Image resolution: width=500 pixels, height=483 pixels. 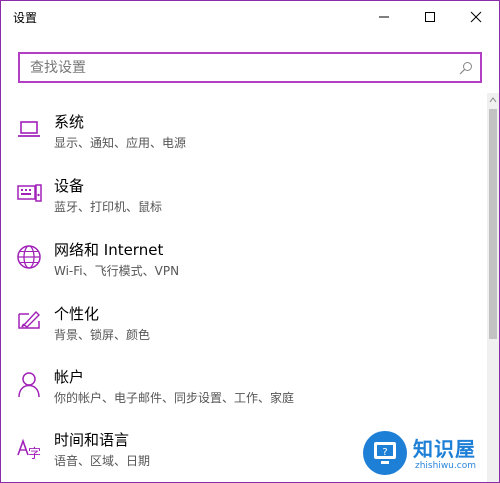 I want to click on person-icon, so click(x=29, y=385).